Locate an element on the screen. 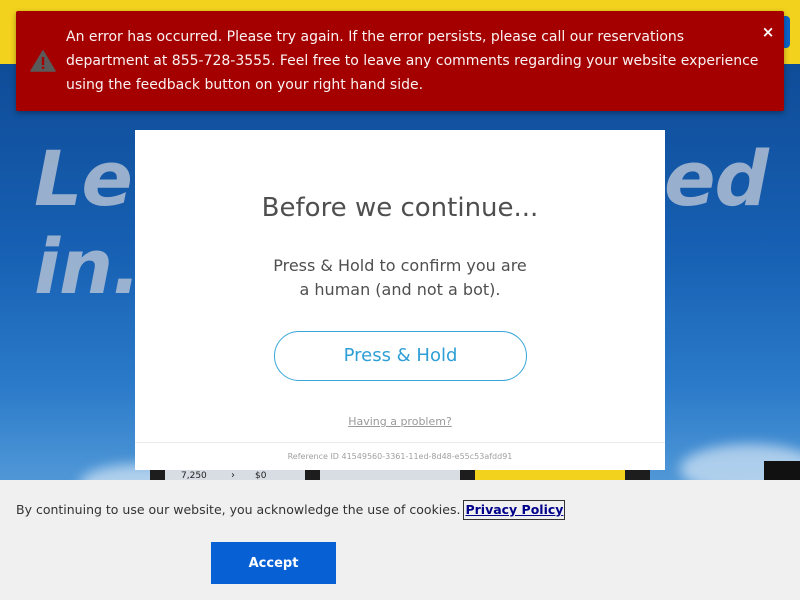  problem-link-row: Having a problem? is located at coordinates (400, 421).